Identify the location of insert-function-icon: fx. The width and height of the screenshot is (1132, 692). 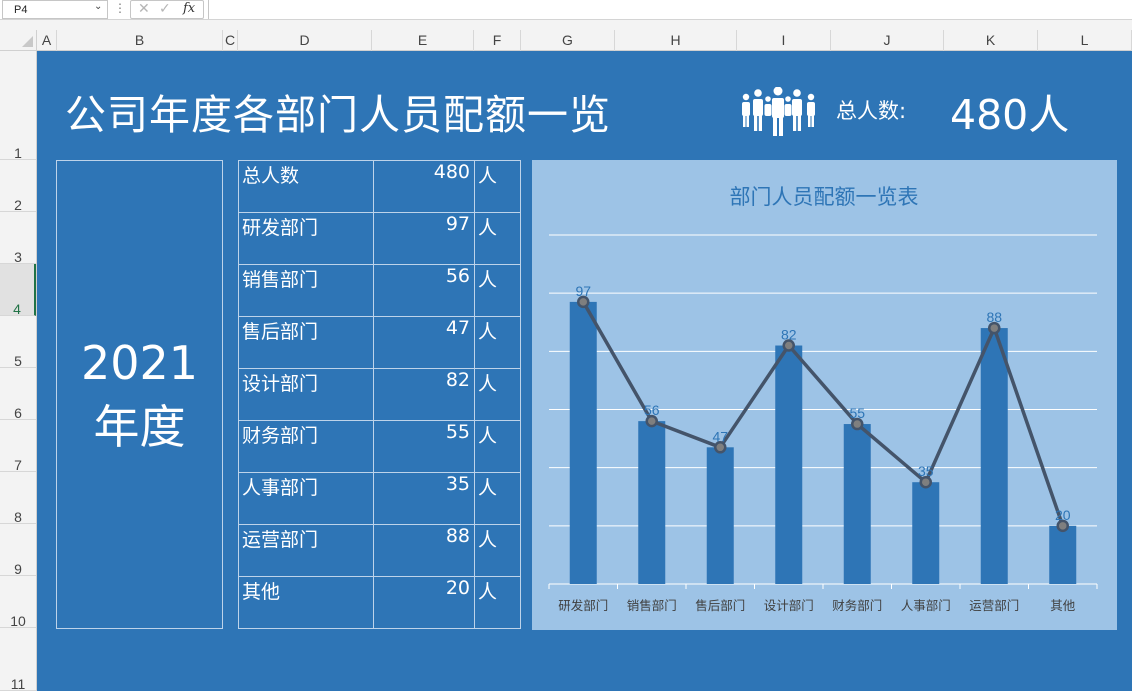
(189, 8).